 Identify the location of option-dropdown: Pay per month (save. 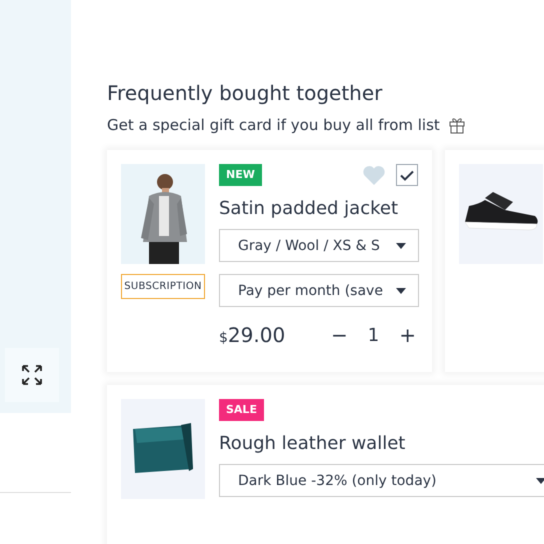
(319, 290).